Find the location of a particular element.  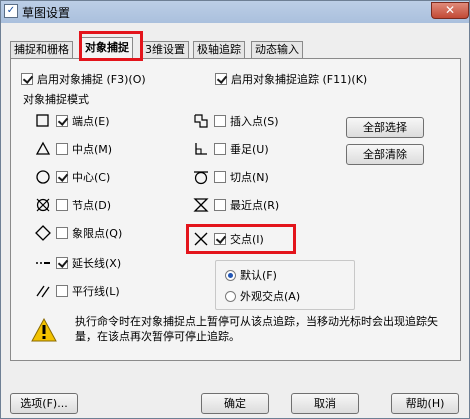

perpendicular-icon is located at coordinates (201, 149).